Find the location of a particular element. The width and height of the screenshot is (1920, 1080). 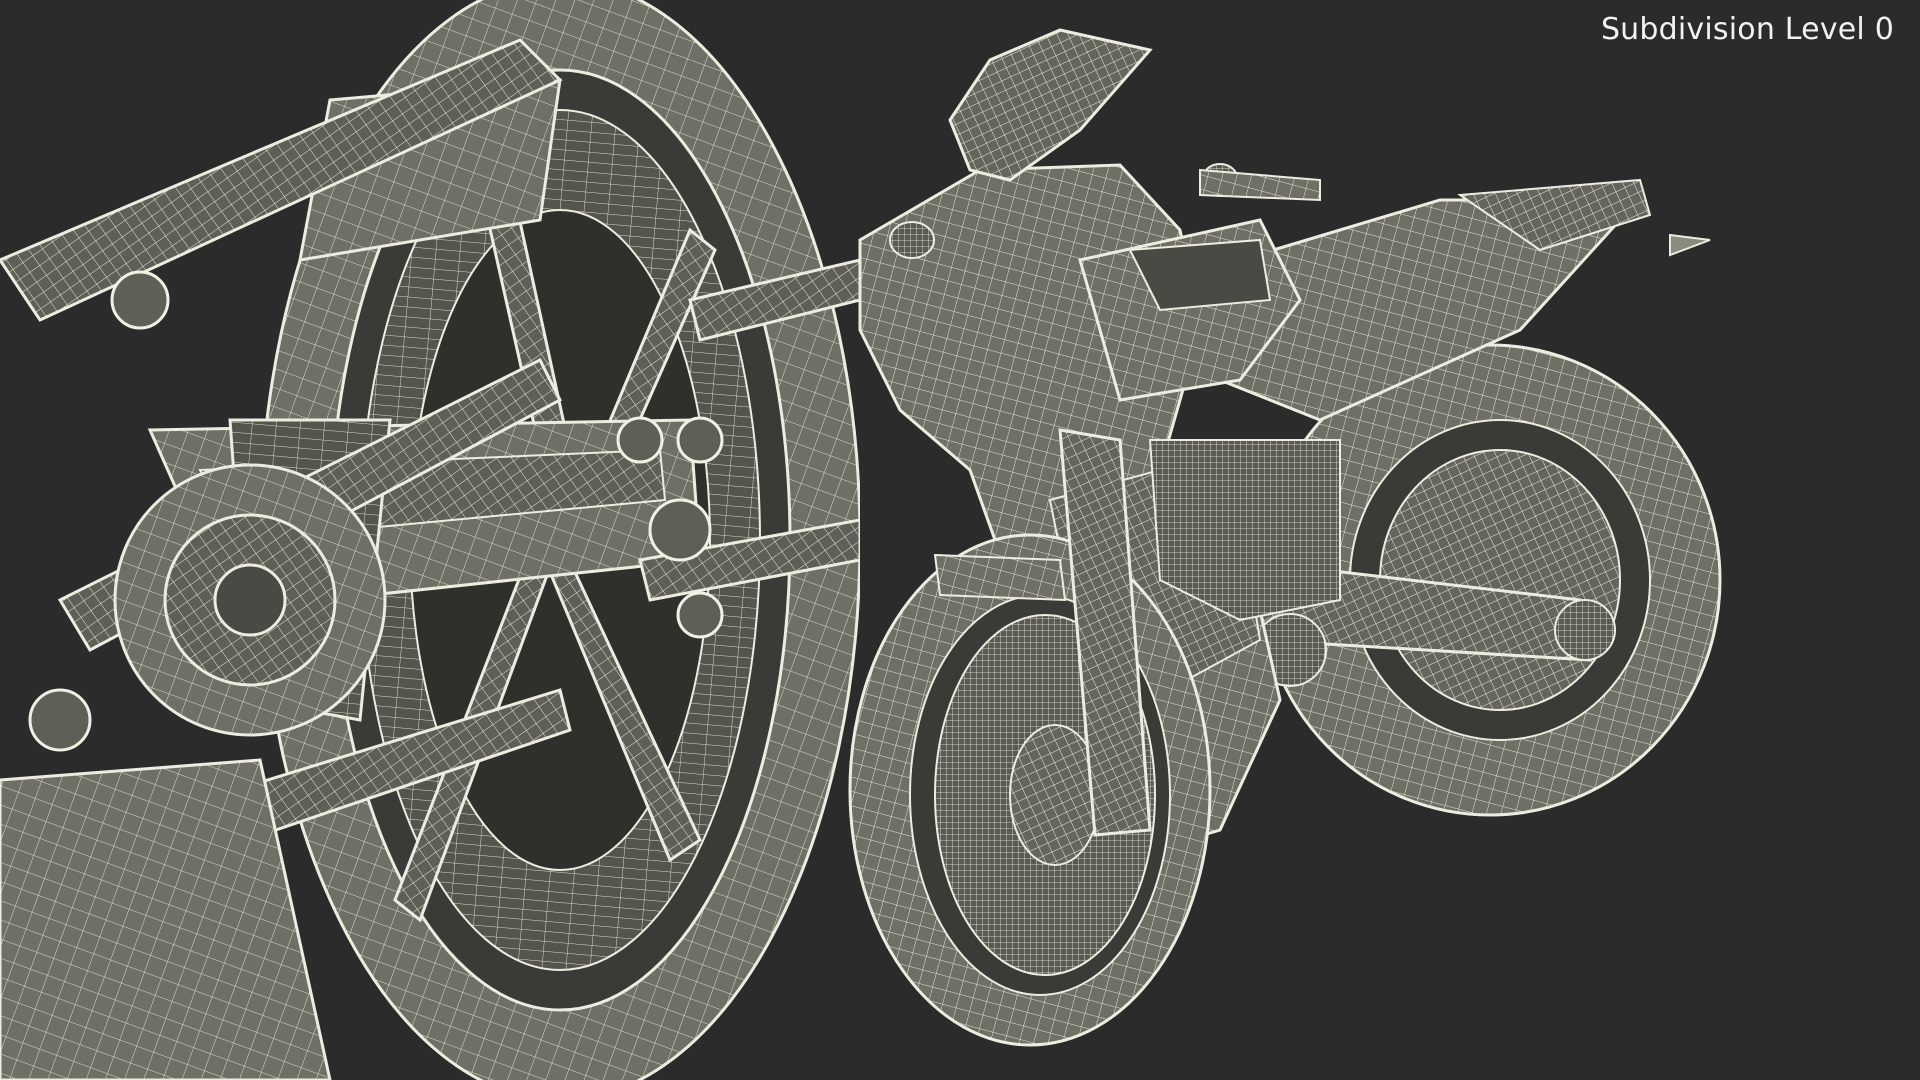

drive-hub is located at coordinates (250, 600).